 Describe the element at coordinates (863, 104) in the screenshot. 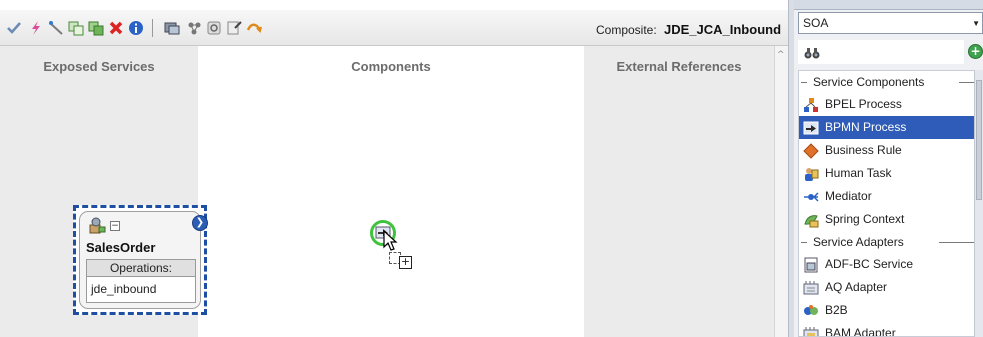

I see `palette-item-label: BPEL Process` at that location.